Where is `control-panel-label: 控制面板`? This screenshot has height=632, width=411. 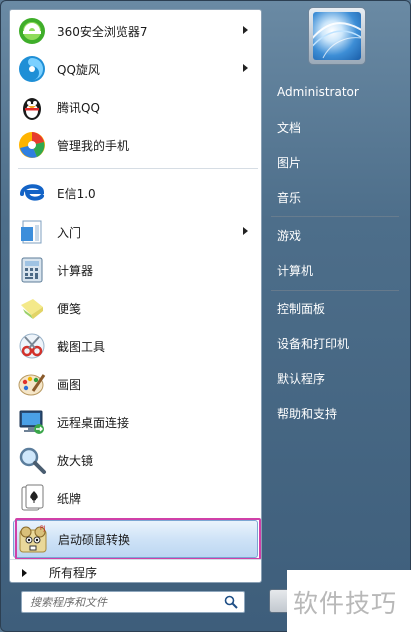
control-panel-label: 控制面板 is located at coordinates (301, 308).